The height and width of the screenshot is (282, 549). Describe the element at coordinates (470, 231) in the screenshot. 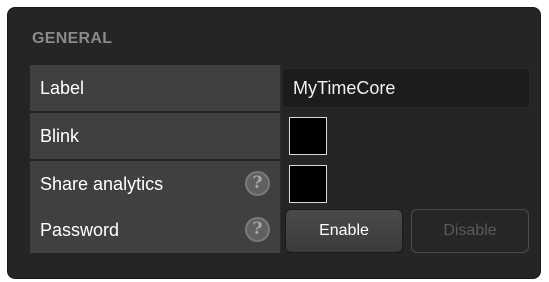

I see `disable-button: Disable` at that location.